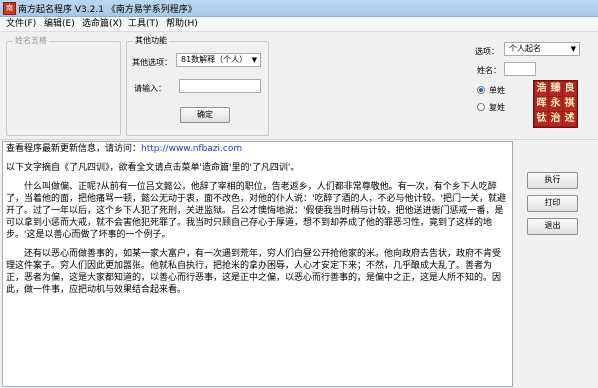 The width and height of the screenshot is (598, 388). I want to click on logo-char: 述, so click(569, 119).